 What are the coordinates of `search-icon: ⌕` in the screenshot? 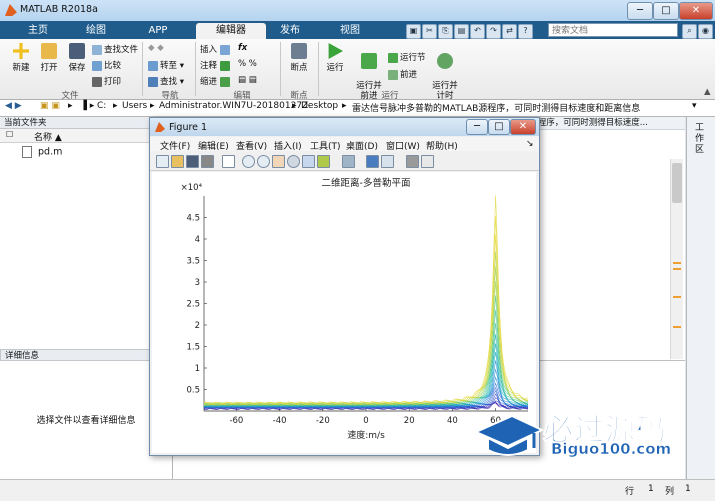 It's located at (689, 31).